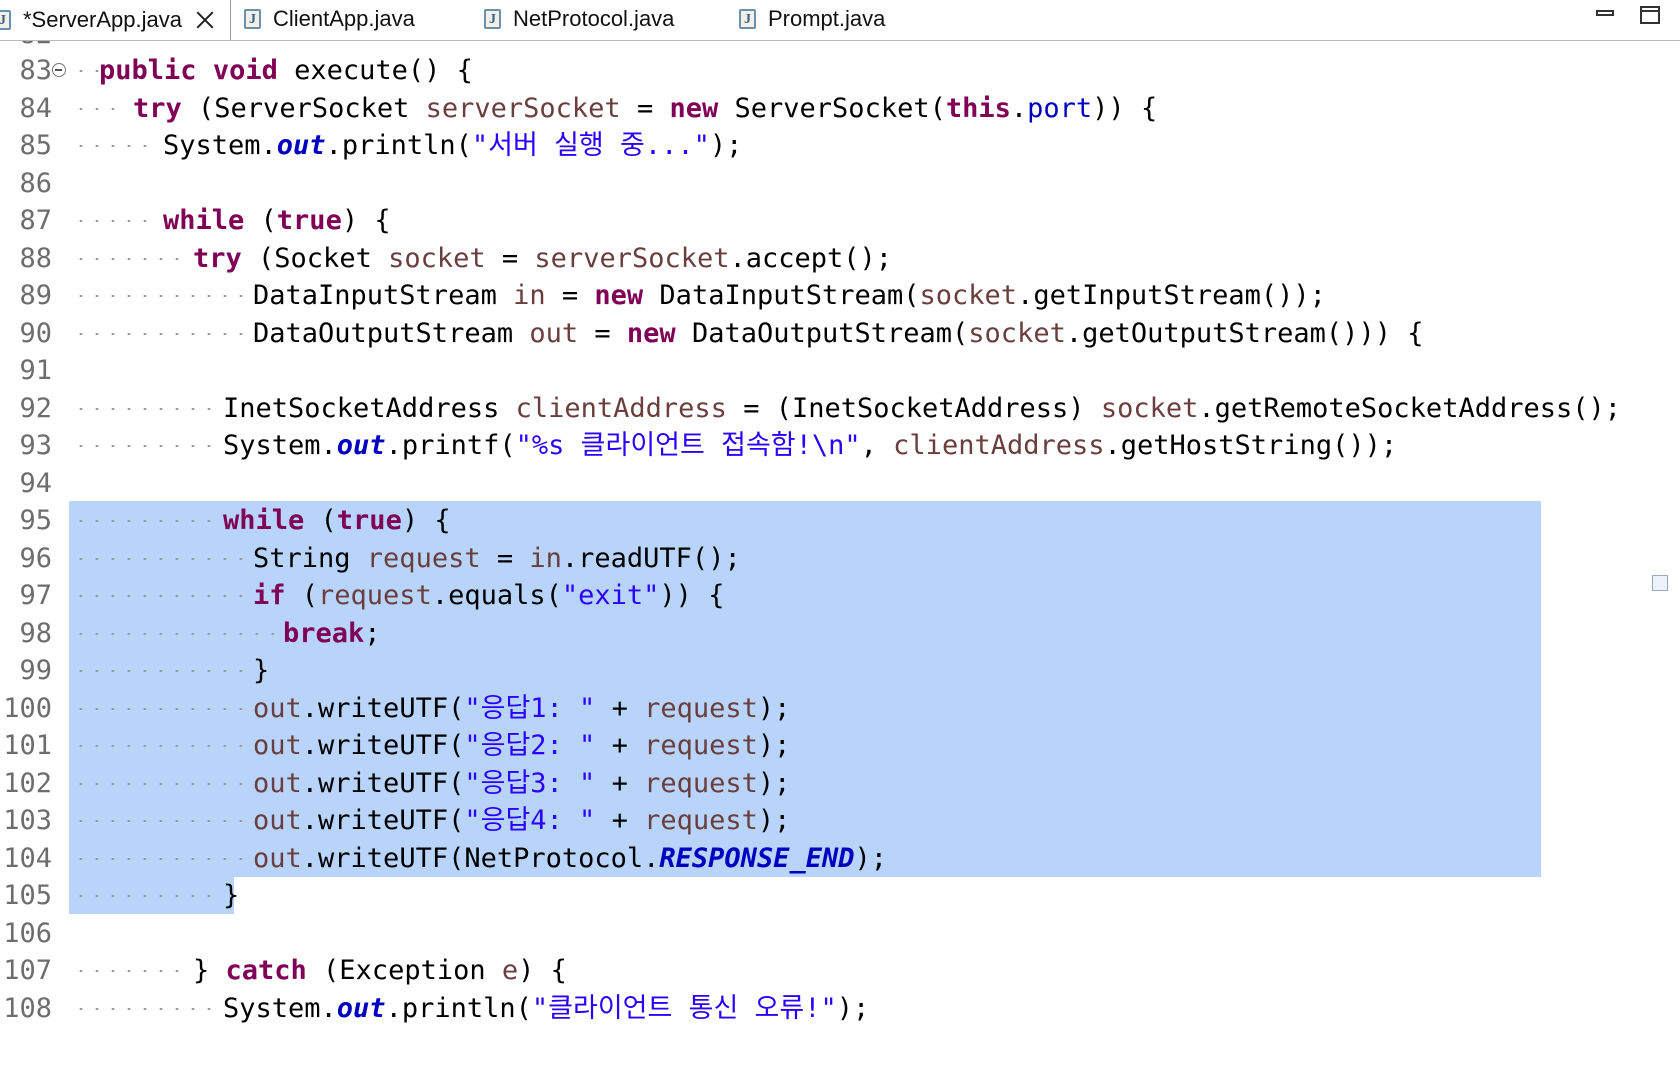  I want to click on code-token: .getHostString());, so click(1251, 445).